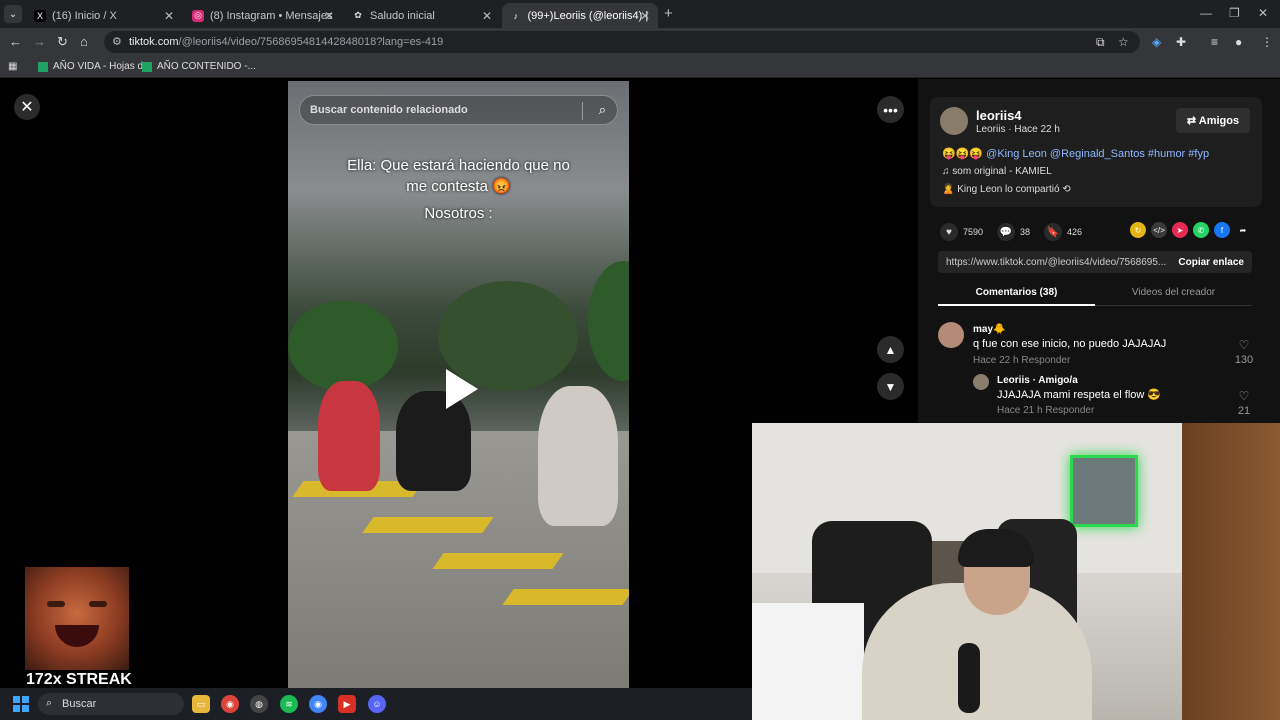 The height and width of the screenshot is (720, 1280). I want to click on close-window-icon: ✕, so click(1263, 13).